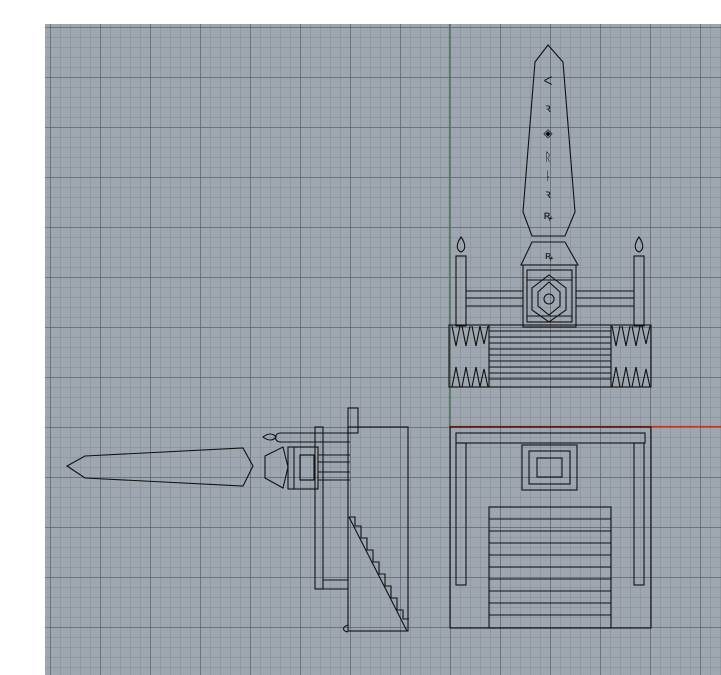 Image resolution: width=721 pixels, height=675 pixels. I want to click on top-outline, so click(550, 527).